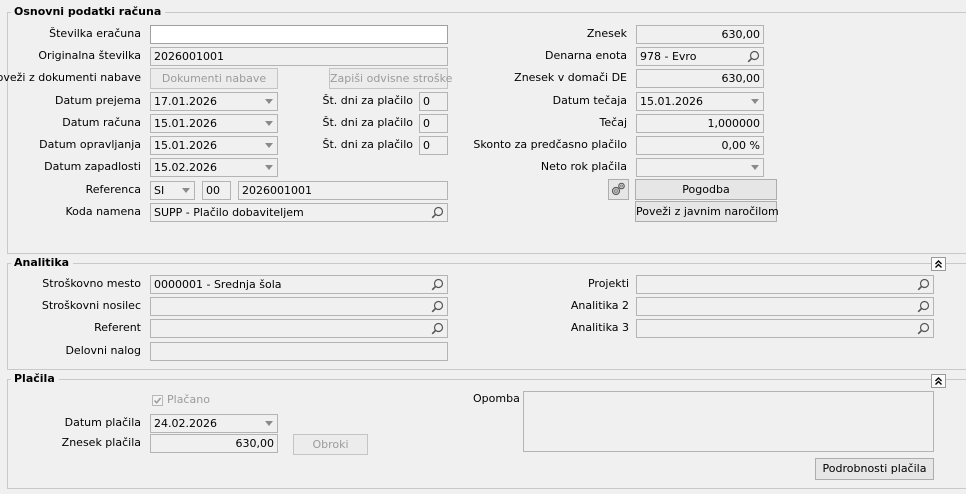 The image size is (966, 494). Describe the element at coordinates (229, 212) in the screenshot. I see `koda-namena-value: SUPP - Plačilo dobaviteljem` at that location.